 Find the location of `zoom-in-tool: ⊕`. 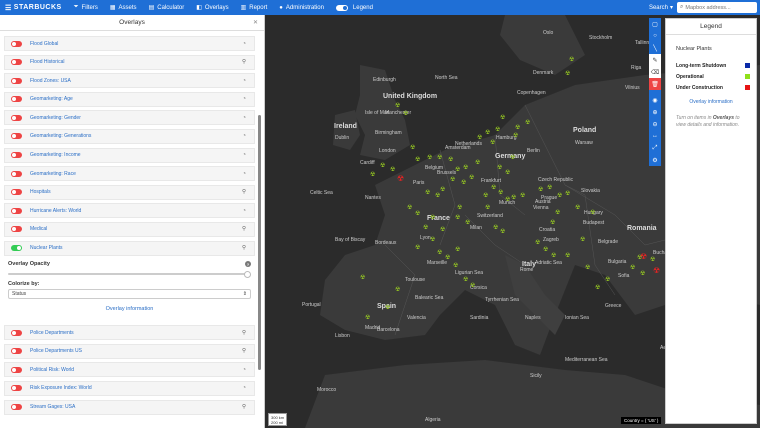

zoom-in-tool: ⊕ is located at coordinates (655, 112).